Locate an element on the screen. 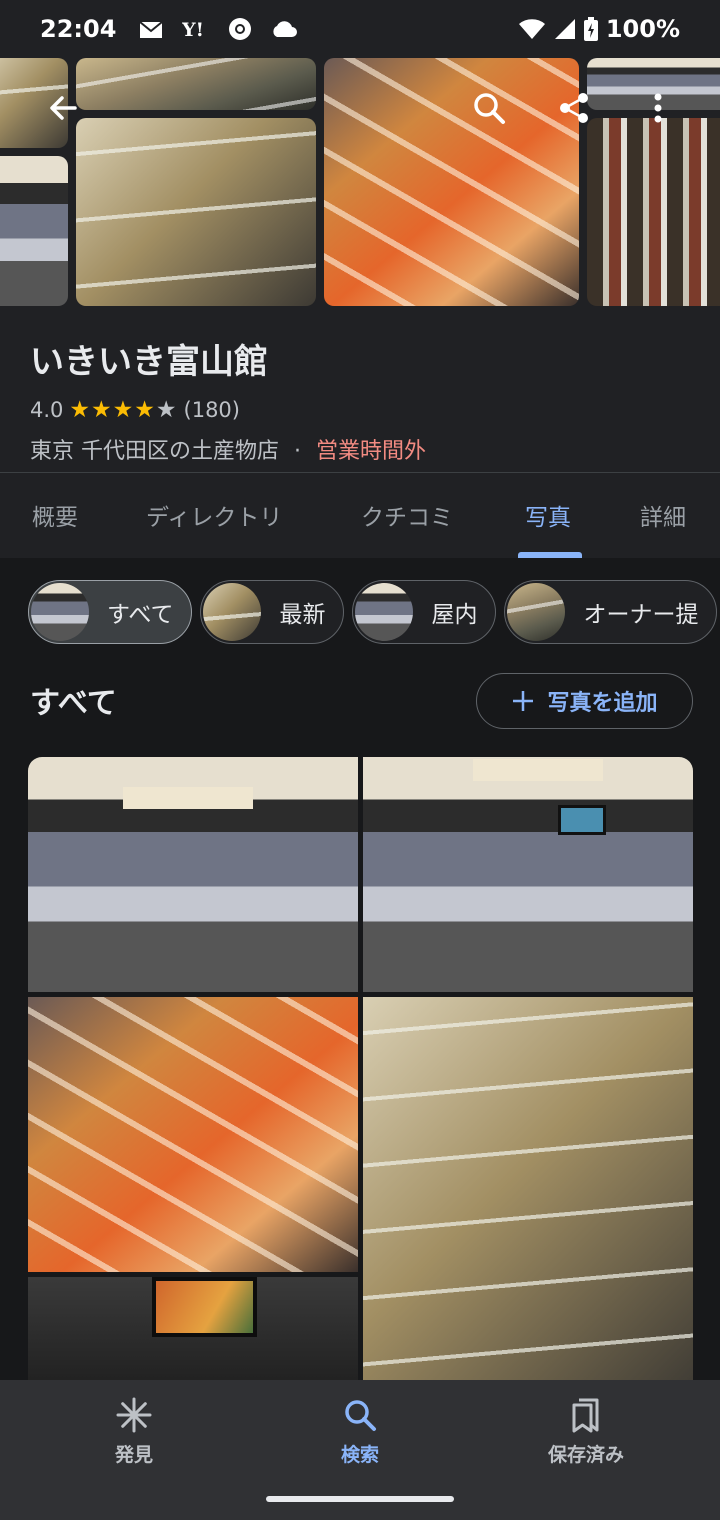 The image size is (720, 1520). status-time: 22:04 is located at coordinates (78, 29).